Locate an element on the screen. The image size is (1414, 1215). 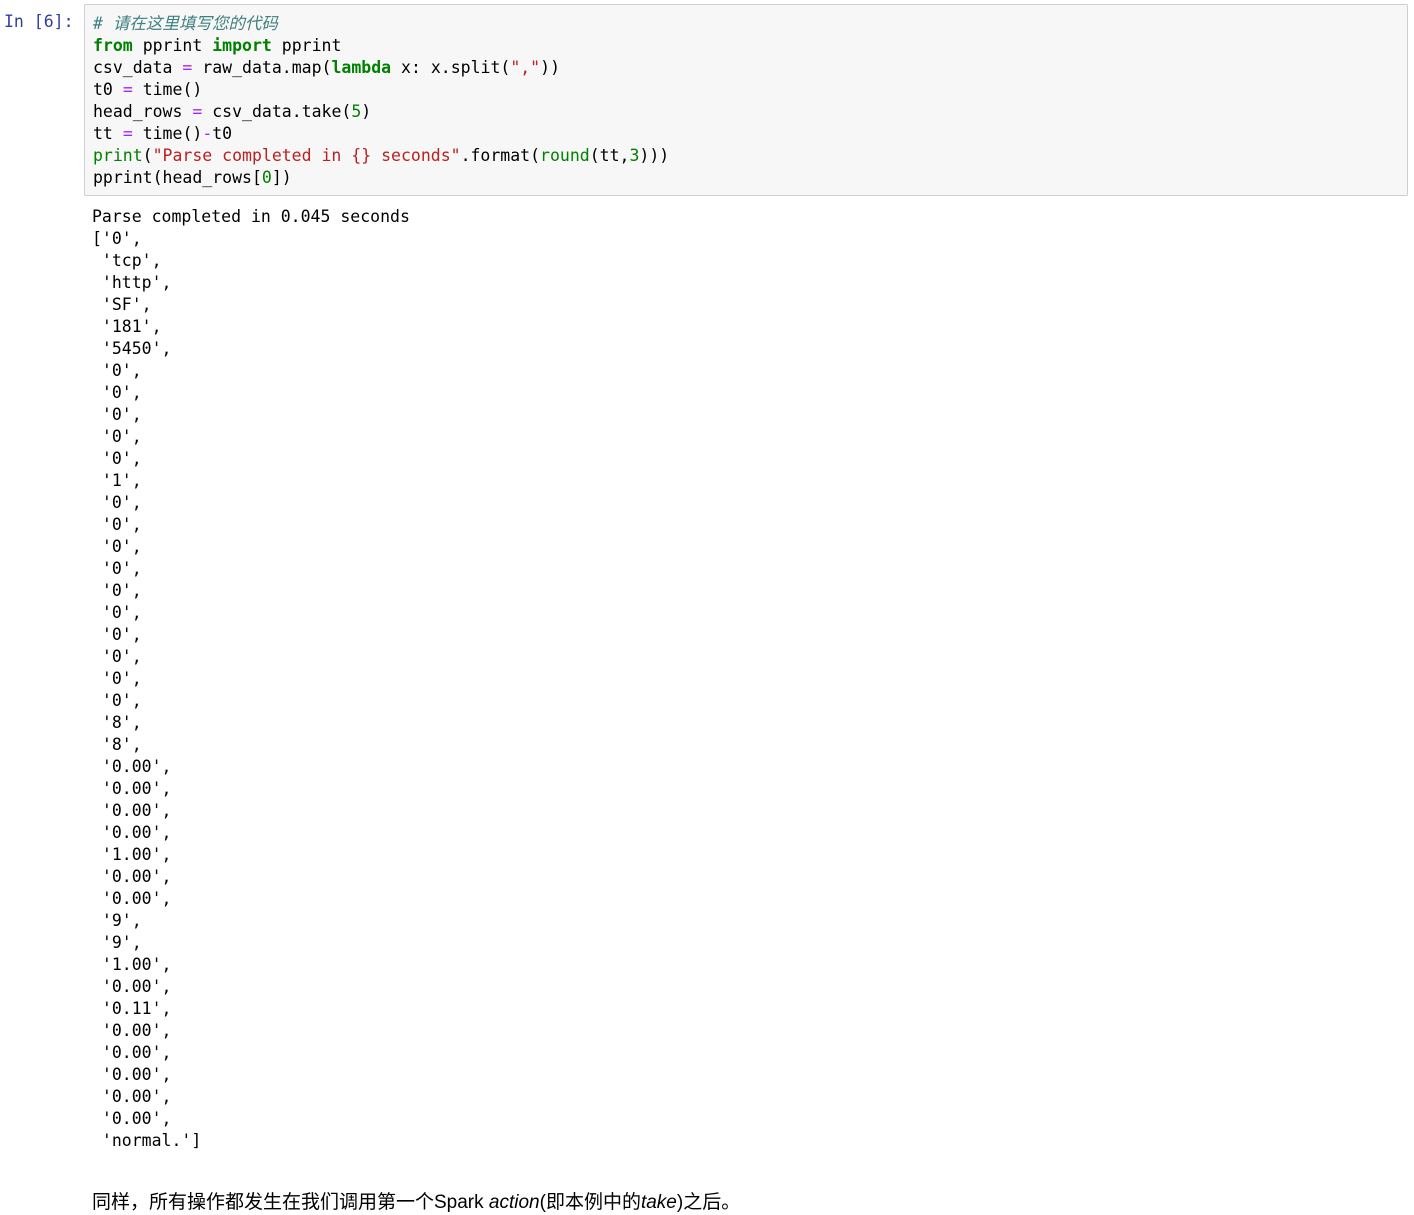
markdown-emphasis-action: action is located at coordinates (514, 1202).